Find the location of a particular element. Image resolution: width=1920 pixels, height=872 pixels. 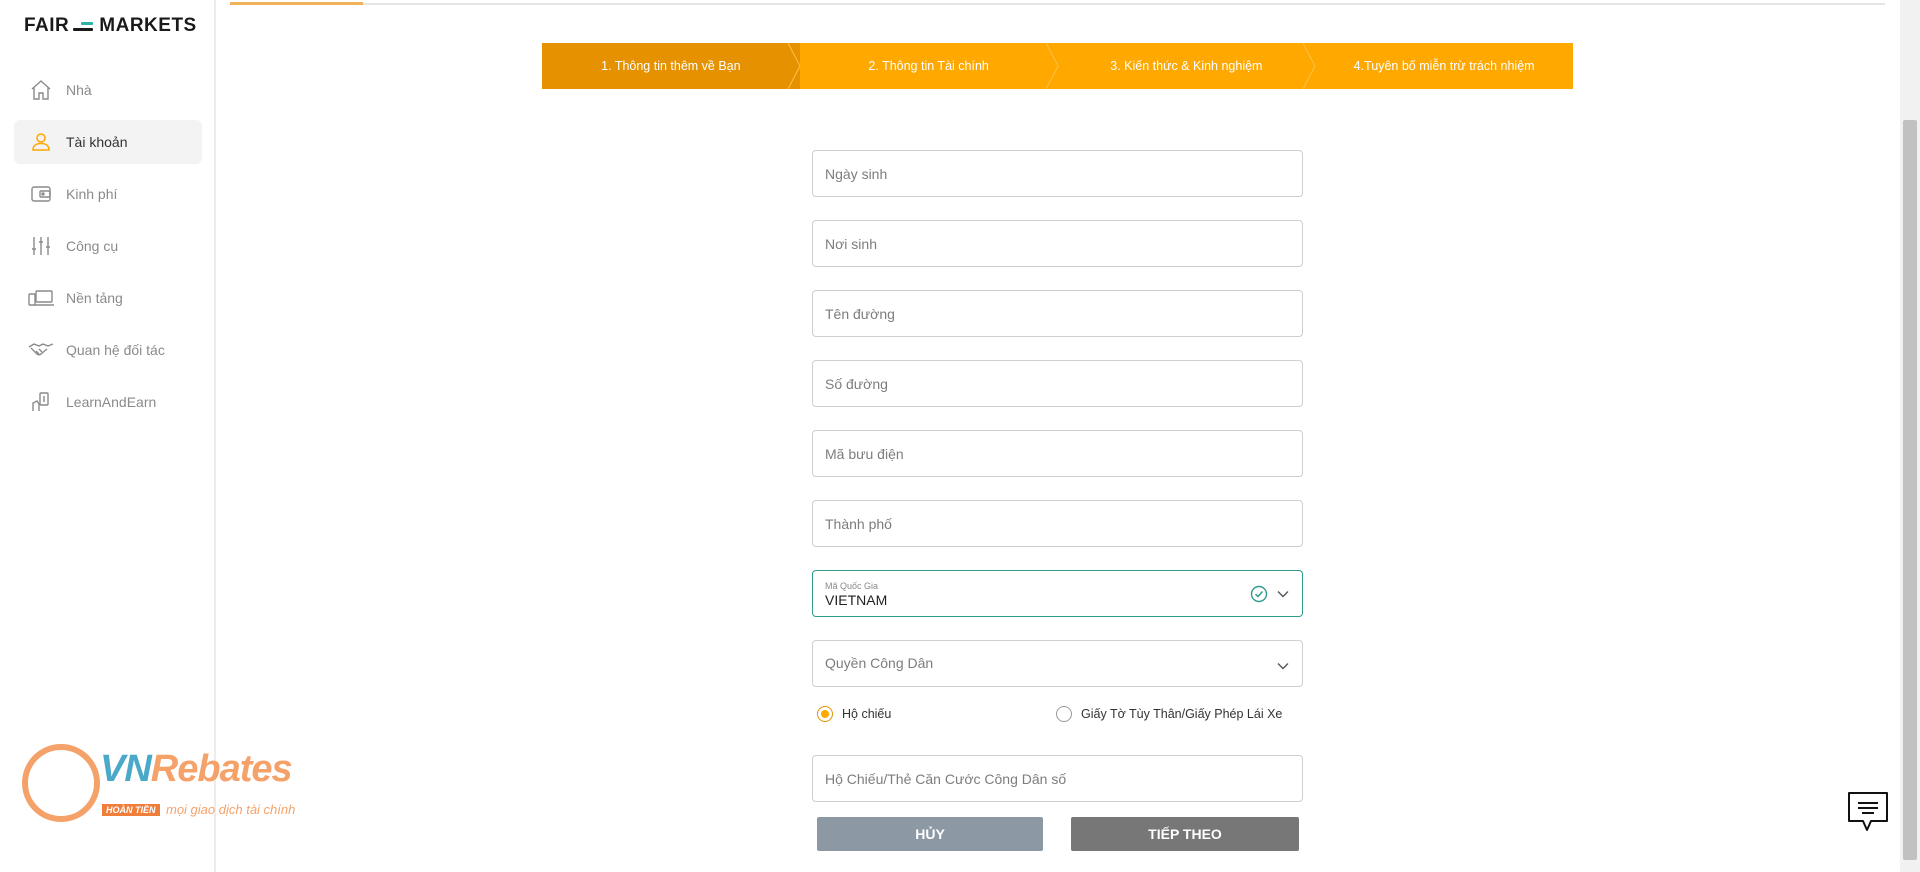

logo-mark-icon is located at coordinates (84, 26).